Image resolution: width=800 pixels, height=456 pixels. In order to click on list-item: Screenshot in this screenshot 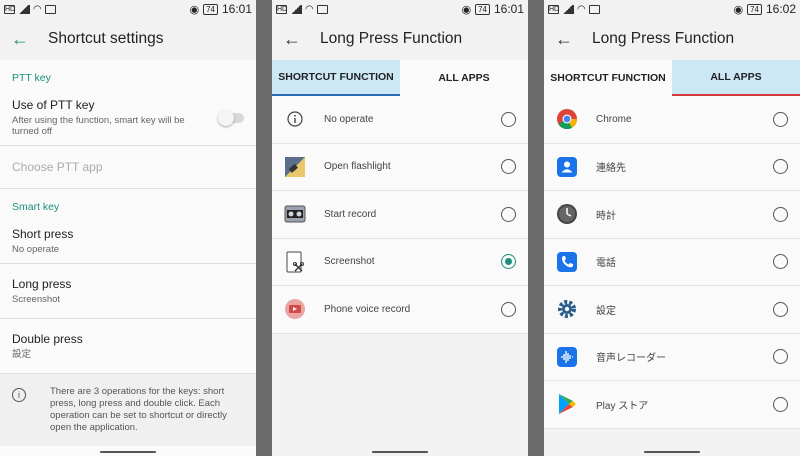, I will do `click(400, 262)`.